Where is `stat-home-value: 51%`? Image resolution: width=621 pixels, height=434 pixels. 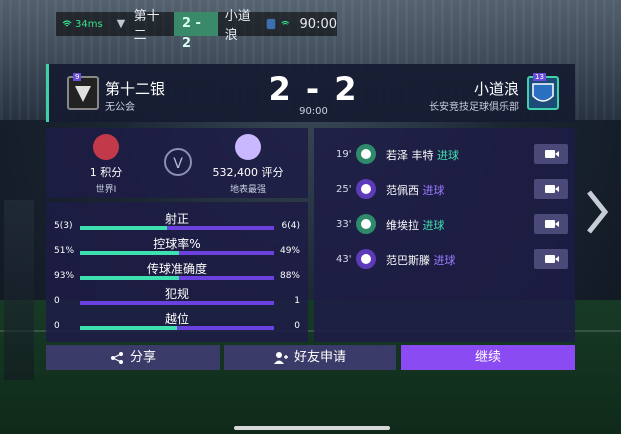 stat-home-value: 51% is located at coordinates (64, 251).